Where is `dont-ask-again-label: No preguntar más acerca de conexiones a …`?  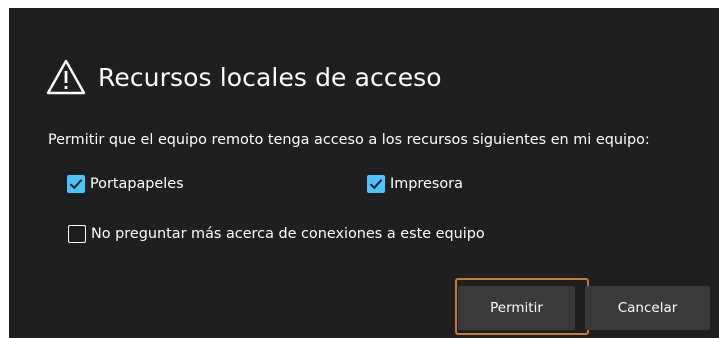
dont-ask-again-label: No preguntar más acerca de conexiones a … is located at coordinates (288, 234).